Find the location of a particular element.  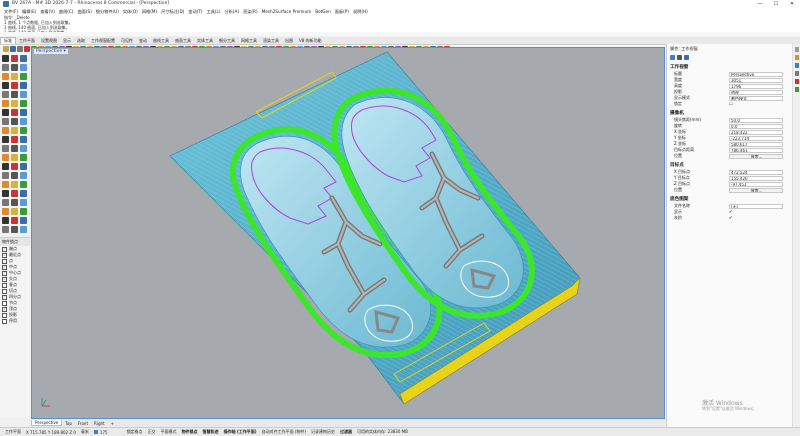

property-checkbox: ✔ is located at coordinates (731, 212).